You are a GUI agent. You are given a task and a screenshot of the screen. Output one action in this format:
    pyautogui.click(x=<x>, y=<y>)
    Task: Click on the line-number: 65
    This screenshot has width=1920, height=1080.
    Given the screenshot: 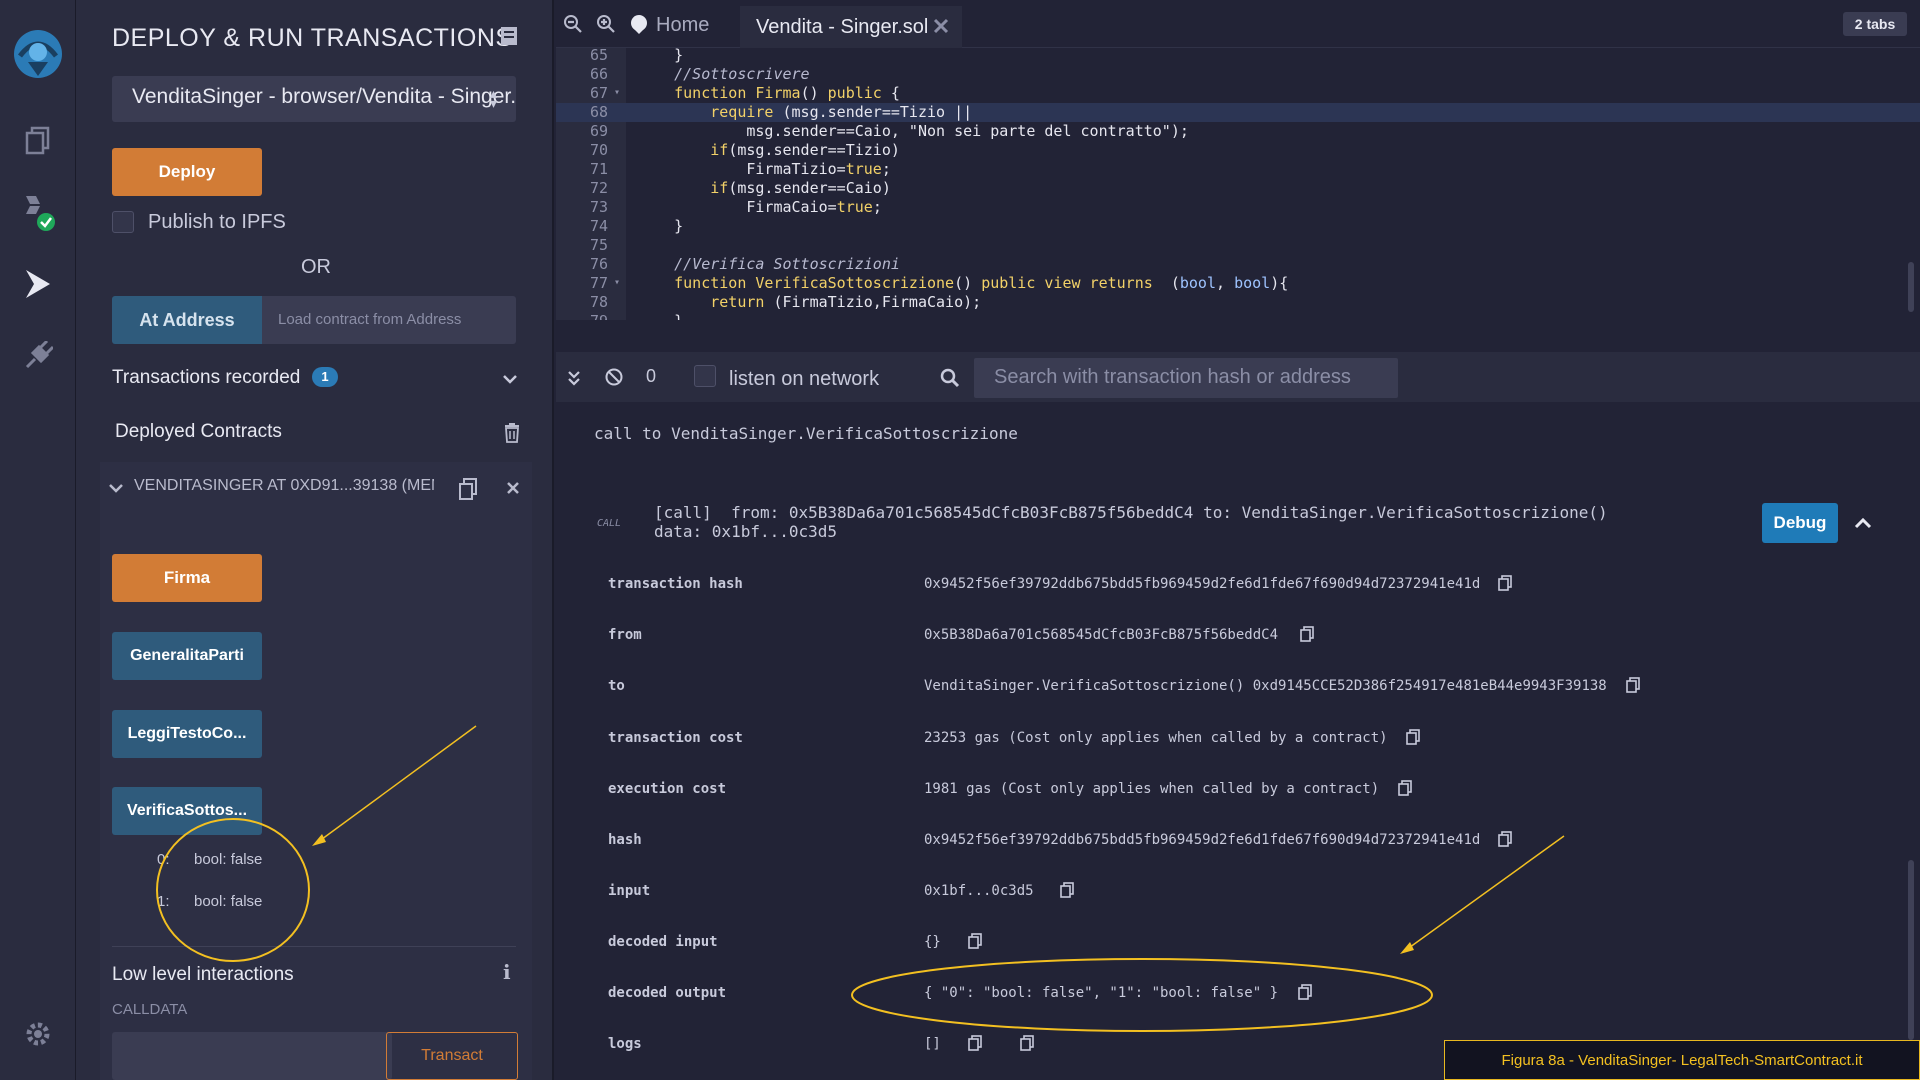 What is the action you would take?
    pyautogui.click(x=598, y=56)
    